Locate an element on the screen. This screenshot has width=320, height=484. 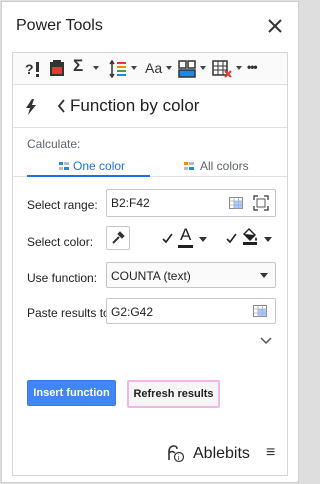
function-header: Function by color is located at coordinates (150, 107).